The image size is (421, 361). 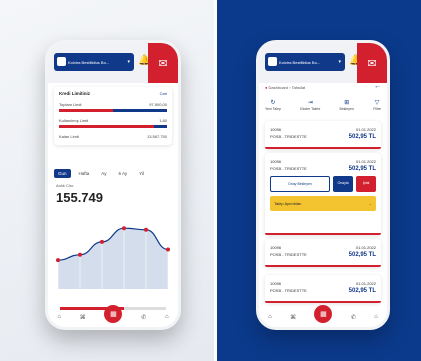 I want to click on action-icon: ⊞, so click(x=347, y=103).